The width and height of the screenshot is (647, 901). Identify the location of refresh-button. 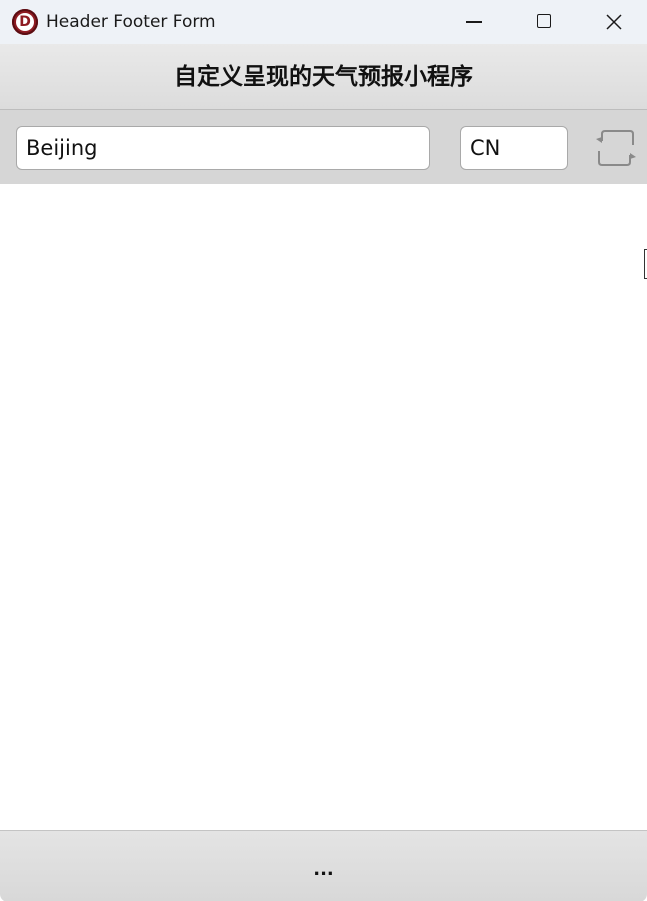
(616, 148).